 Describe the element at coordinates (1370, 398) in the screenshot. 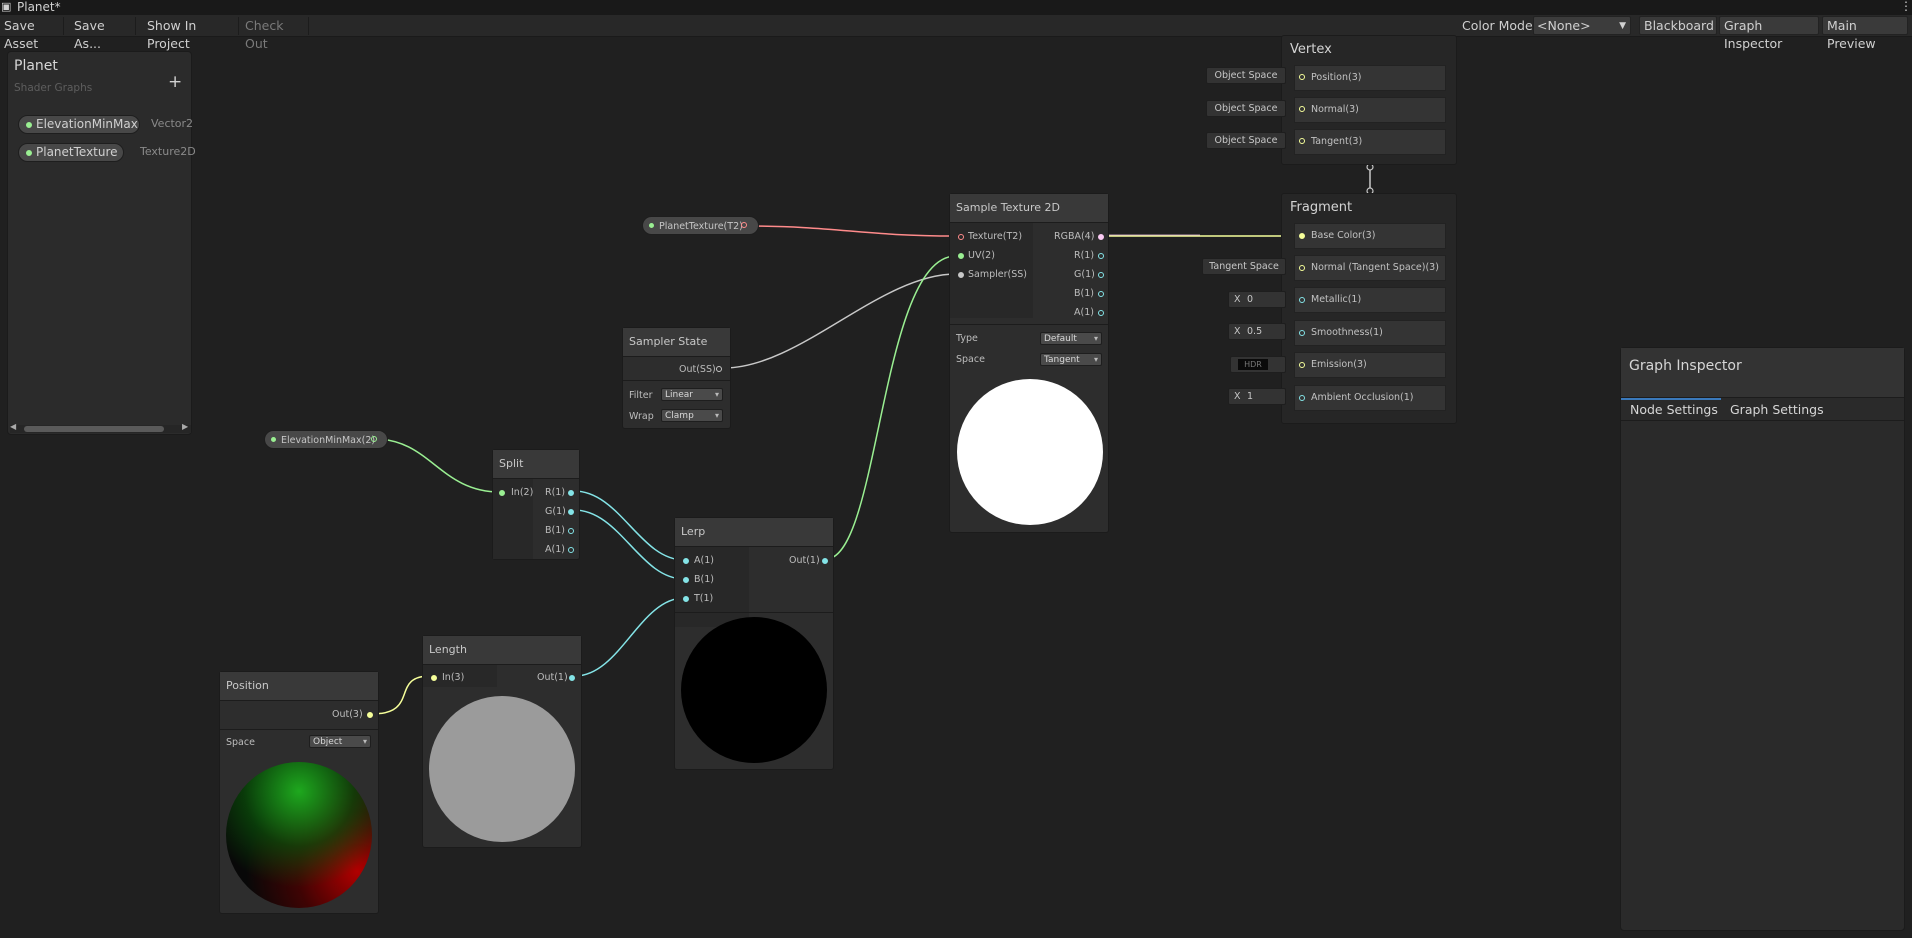

I see `ambient-occlusion-block: Ambient Occlusion(1)` at that location.